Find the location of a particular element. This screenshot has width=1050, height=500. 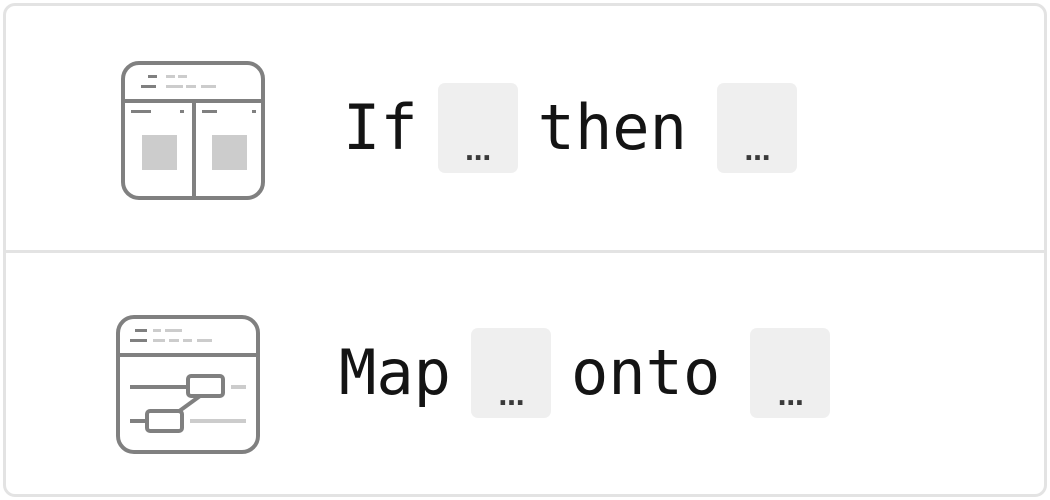

keyword-then: then is located at coordinates (612, 127).